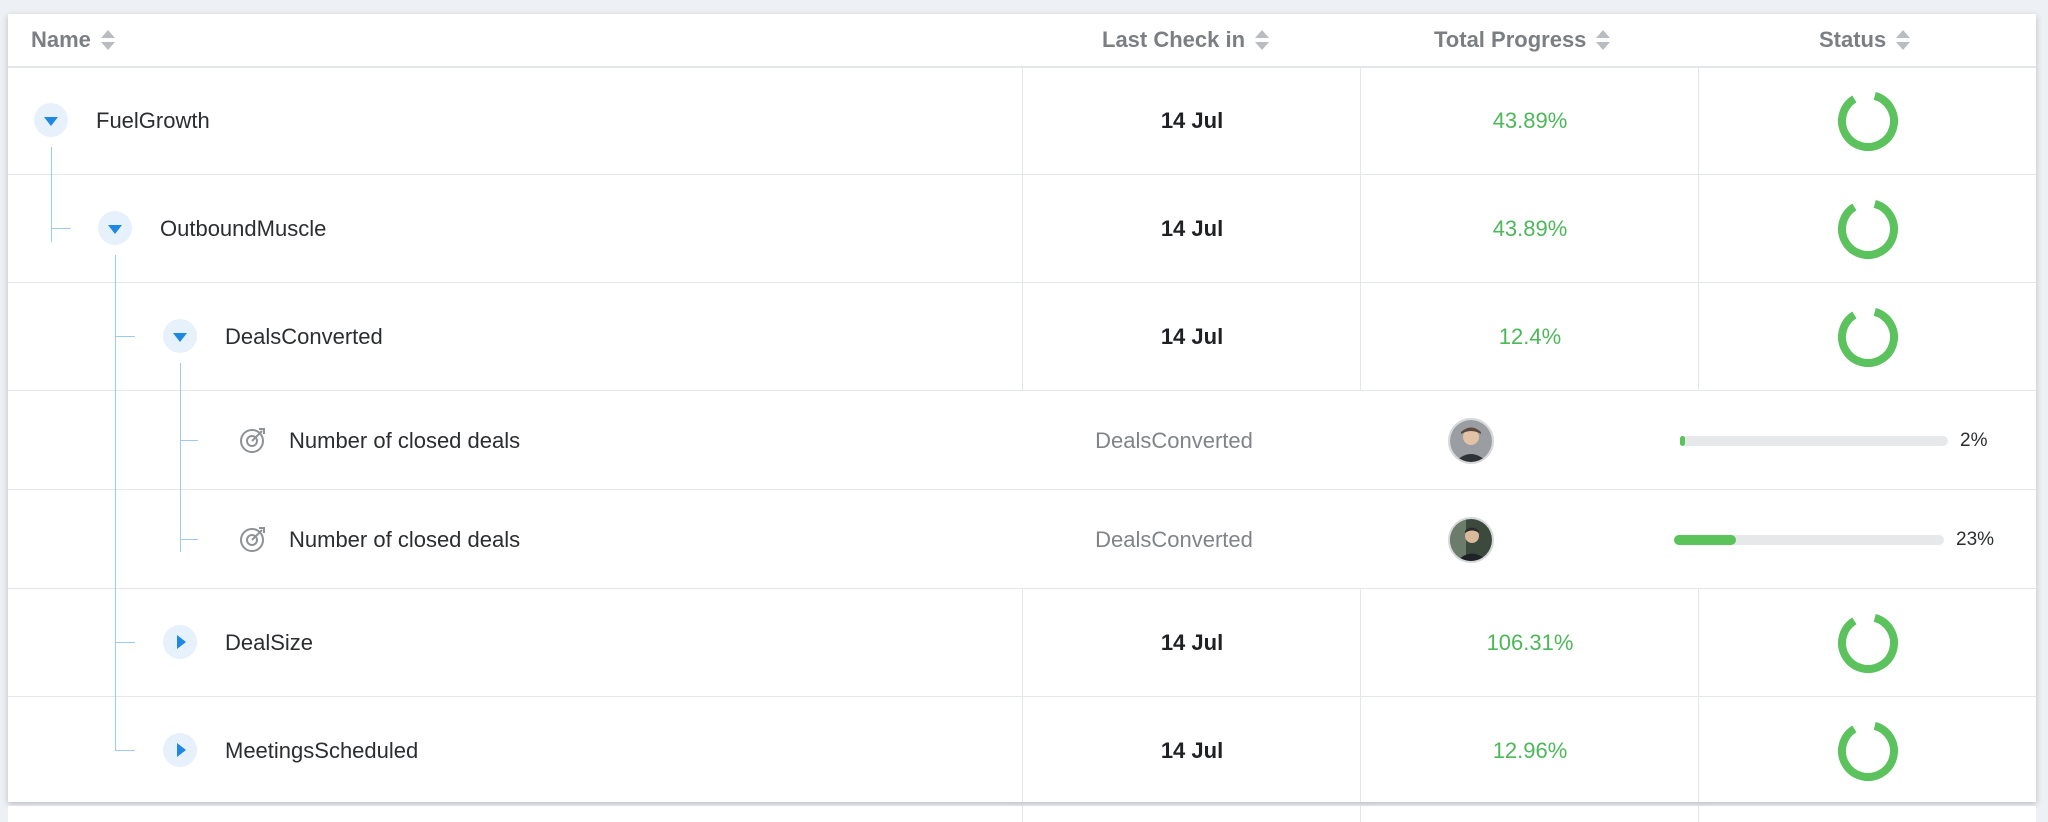 The width and height of the screenshot is (2048, 822). What do you see at coordinates (1530, 750) in the screenshot?
I see `total-progress-value: 12.96%` at bounding box center [1530, 750].